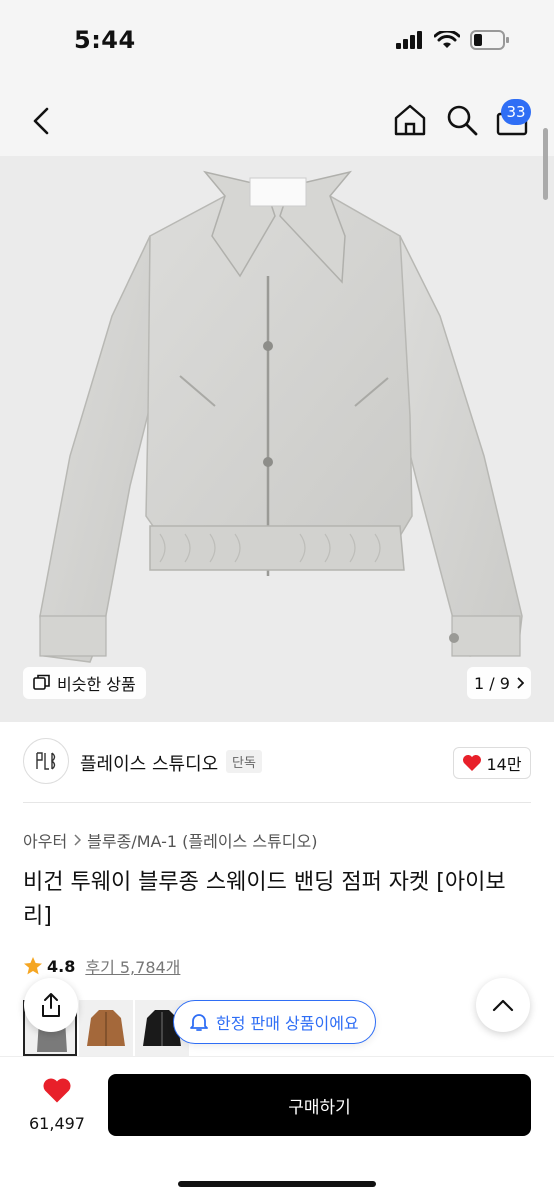 The height and width of the screenshot is (1200, 554). I want to click on brand-like-count: 14만, so click(504, 764).